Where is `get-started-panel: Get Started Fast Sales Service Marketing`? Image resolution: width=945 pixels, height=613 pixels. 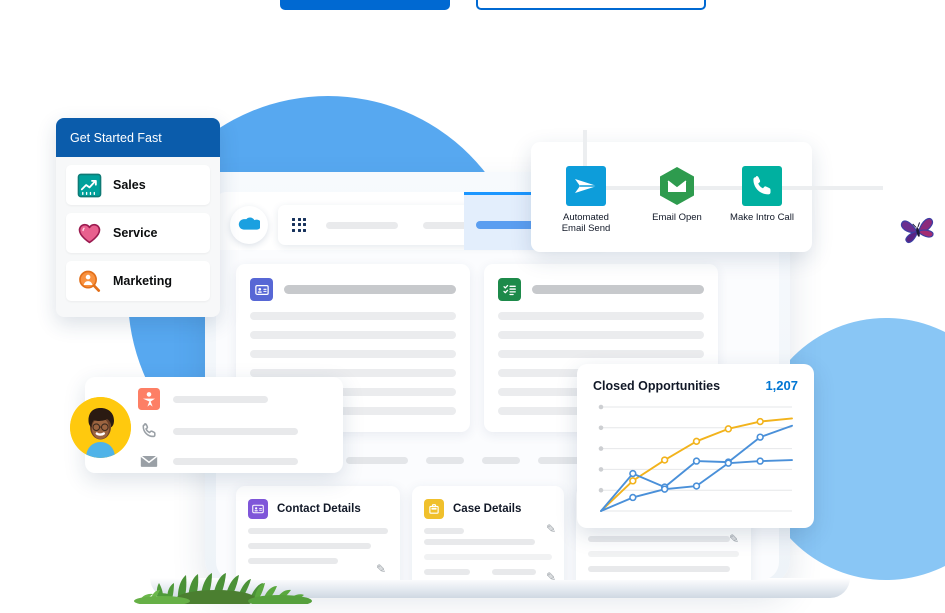
get-started-panel: Get Started Fast Sales Service Marketing is located at coordinates (138, 217).